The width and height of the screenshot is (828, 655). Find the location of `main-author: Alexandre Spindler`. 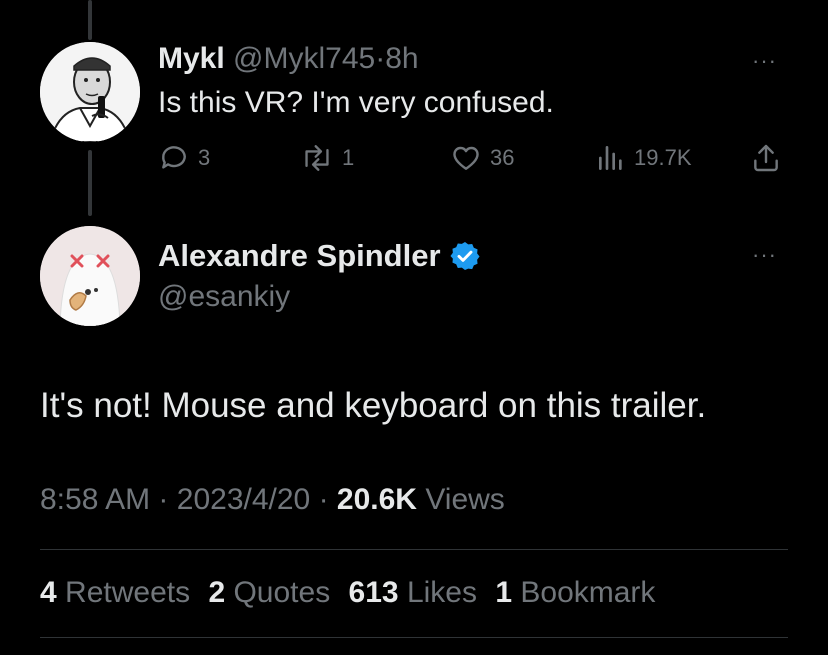

main-author: Alexandre Spindler is located at coordinates (319, 256).